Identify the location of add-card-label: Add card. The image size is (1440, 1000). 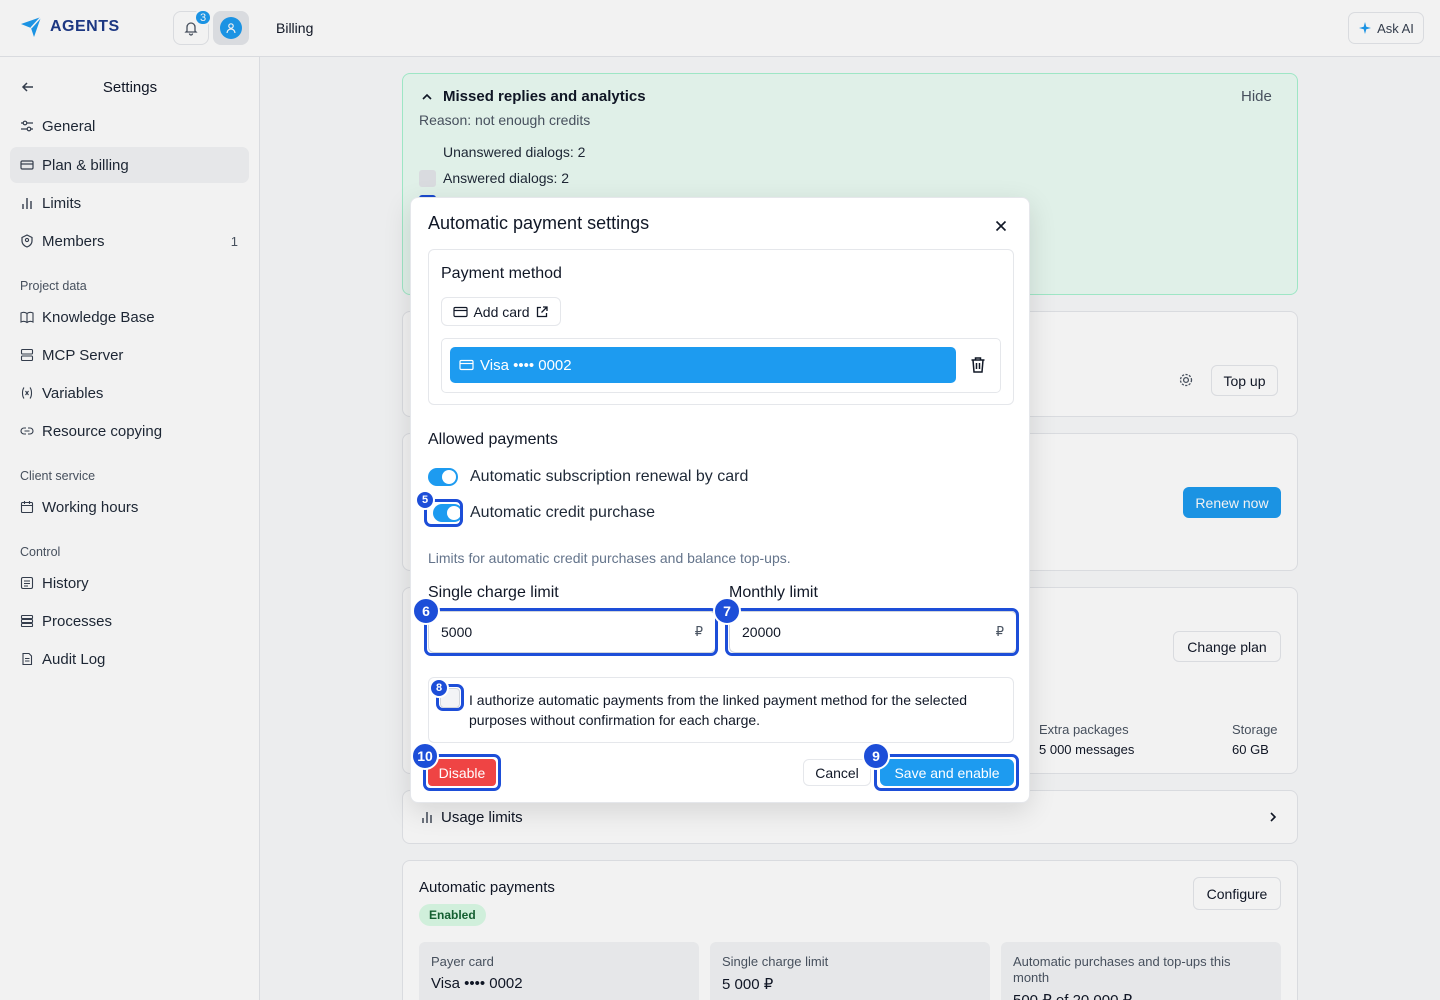
(501, 311).